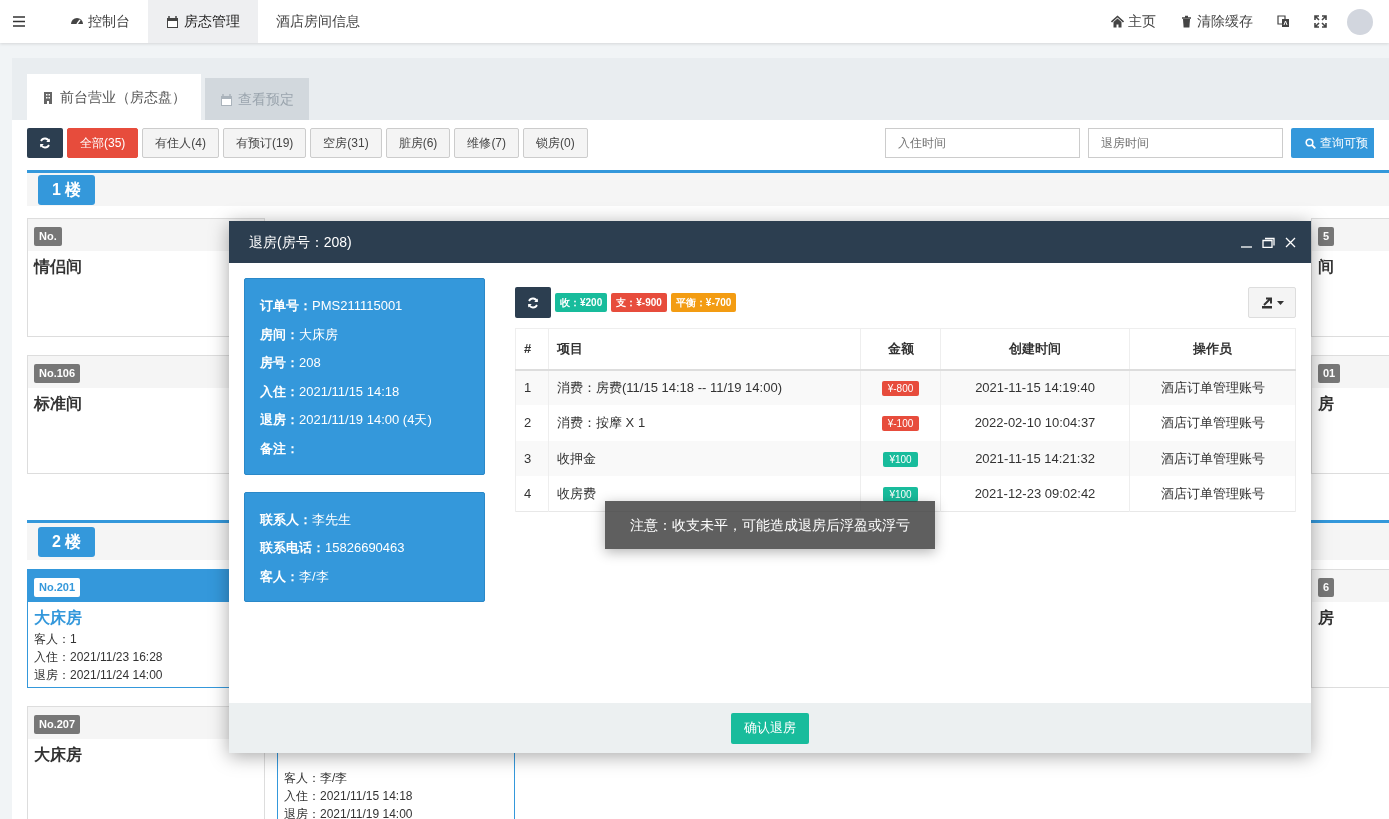 This screenshot has height=819, width=1389. I want to click on room-detail: 退房：2021/11/24 14:00, so click(98, 675).